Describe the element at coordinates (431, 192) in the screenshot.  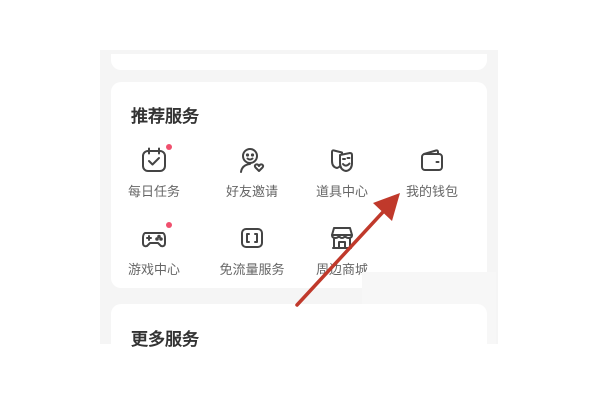
I see `service-label: 我的钱包` at that location.